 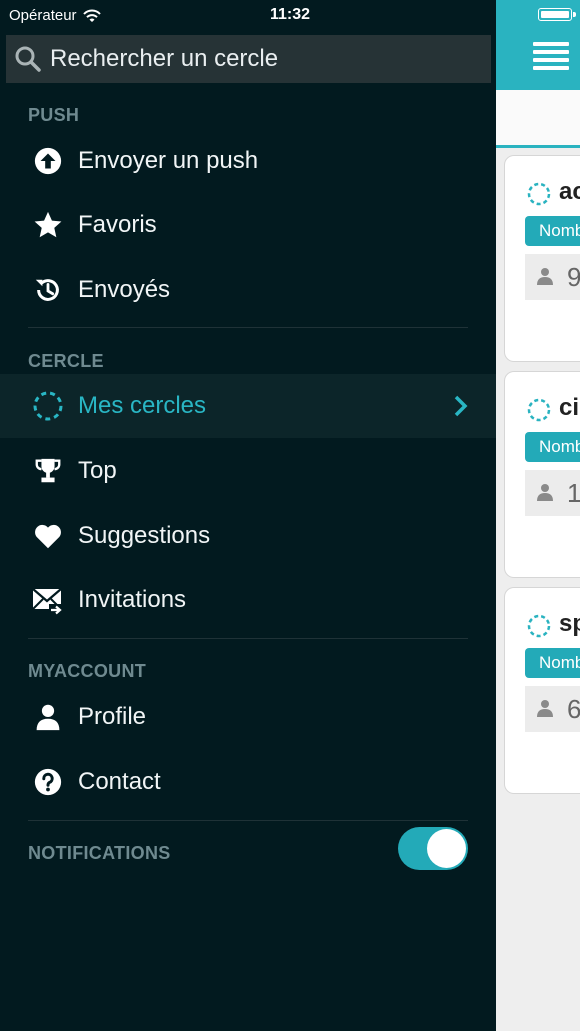 What do you see at coordinates (119, 781) in the screenshot?
I see `menu-item-label: Contact` at bounding box center [119, 781].